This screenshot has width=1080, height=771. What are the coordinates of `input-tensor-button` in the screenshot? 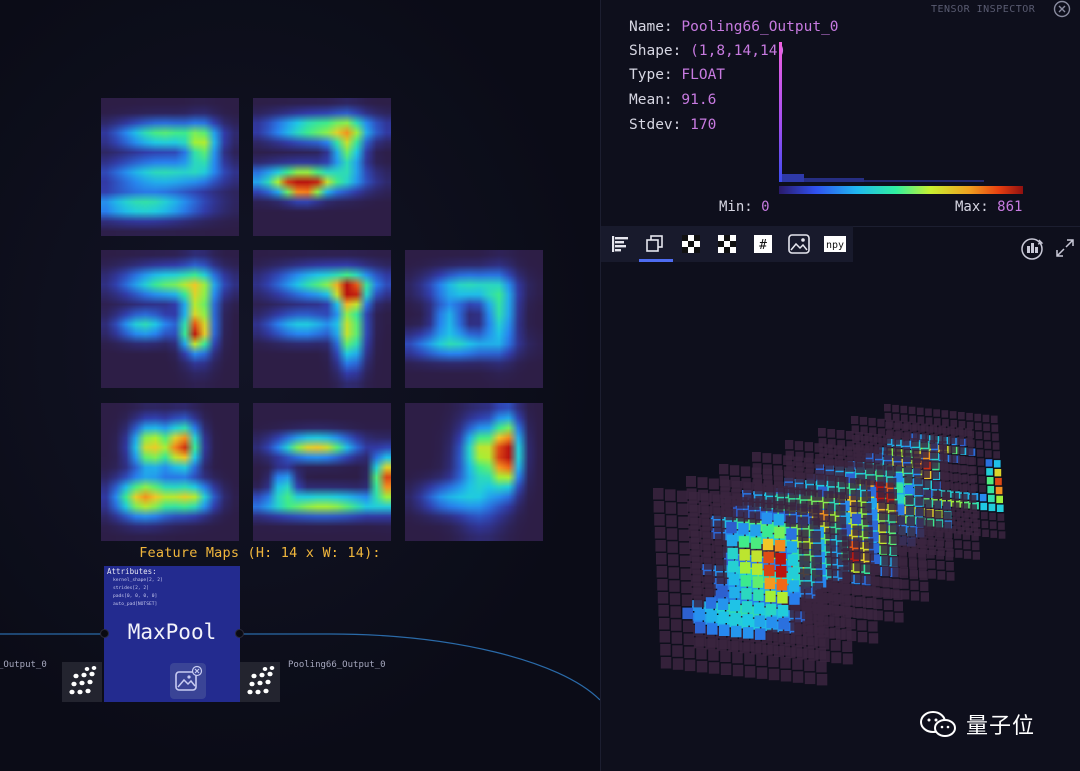 It's located at (82, 682).